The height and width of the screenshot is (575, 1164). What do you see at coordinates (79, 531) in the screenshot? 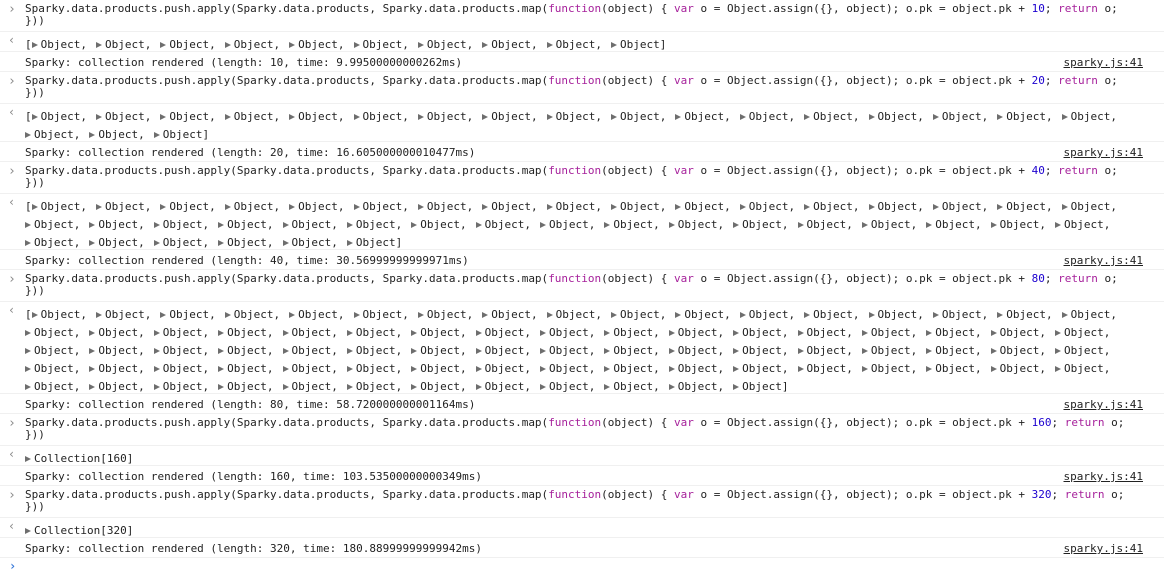
I see `collection-item: Collection[320]` at bounding box center [79, 531].